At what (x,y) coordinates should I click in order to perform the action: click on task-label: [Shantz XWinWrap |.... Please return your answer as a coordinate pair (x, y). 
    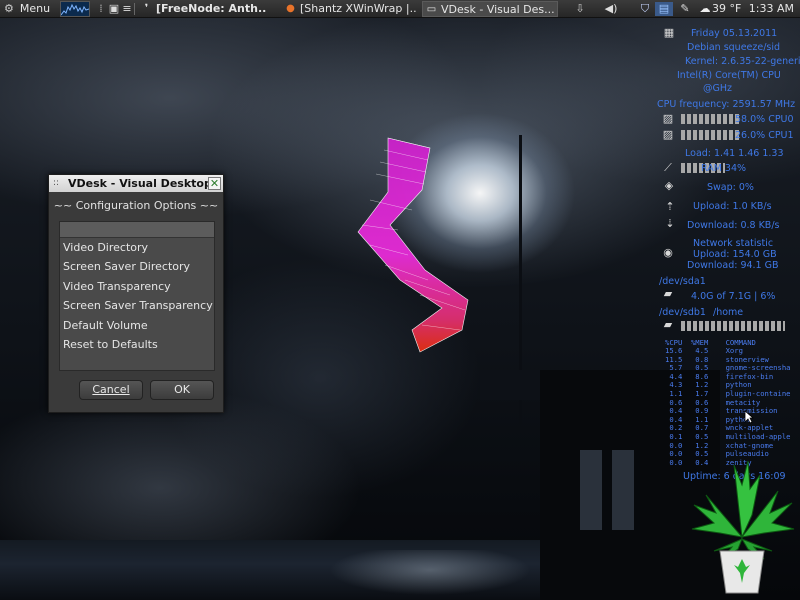
    Looking at the image, I should click on (358, 8).